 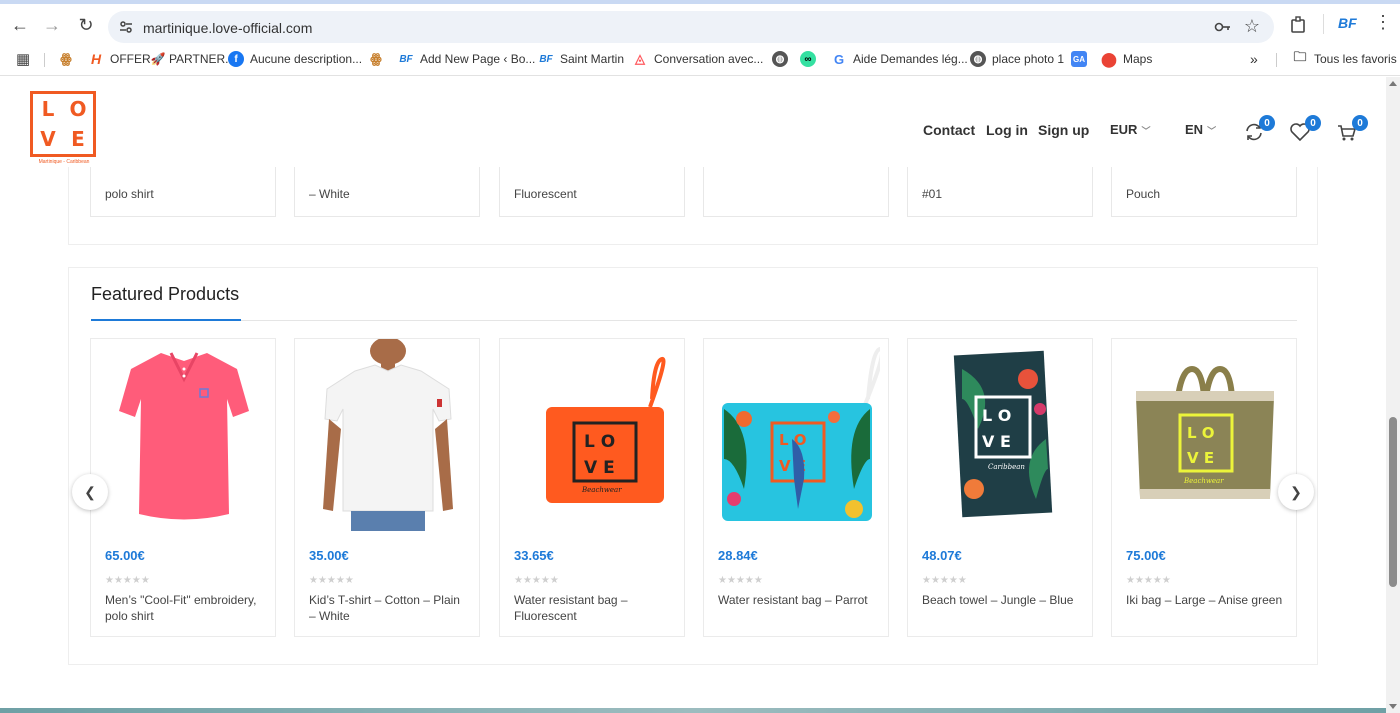 I want to click on cart-button: 0, so click(x=1352, y=129).